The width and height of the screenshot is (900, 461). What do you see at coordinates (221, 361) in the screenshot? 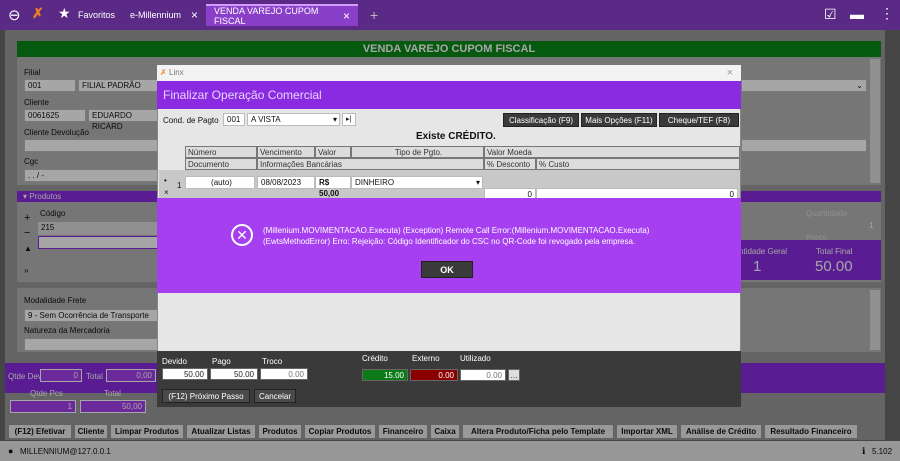
I see `pago-label: Pago` at bounding box center [221, 361].